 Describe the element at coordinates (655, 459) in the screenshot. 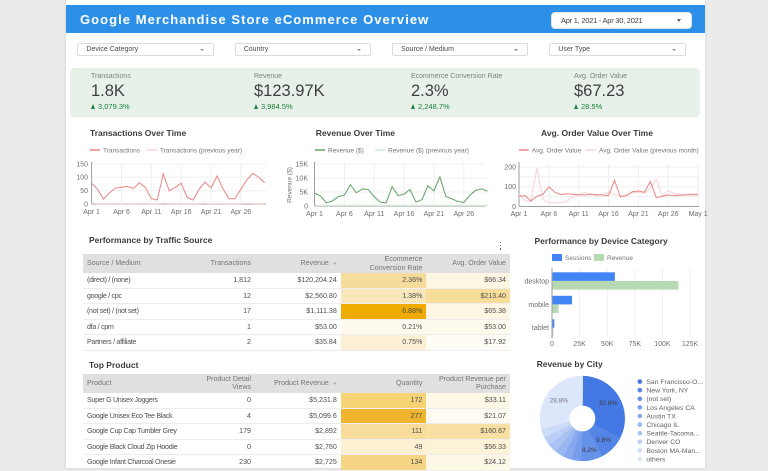

I see `svg-text: others` at that location.